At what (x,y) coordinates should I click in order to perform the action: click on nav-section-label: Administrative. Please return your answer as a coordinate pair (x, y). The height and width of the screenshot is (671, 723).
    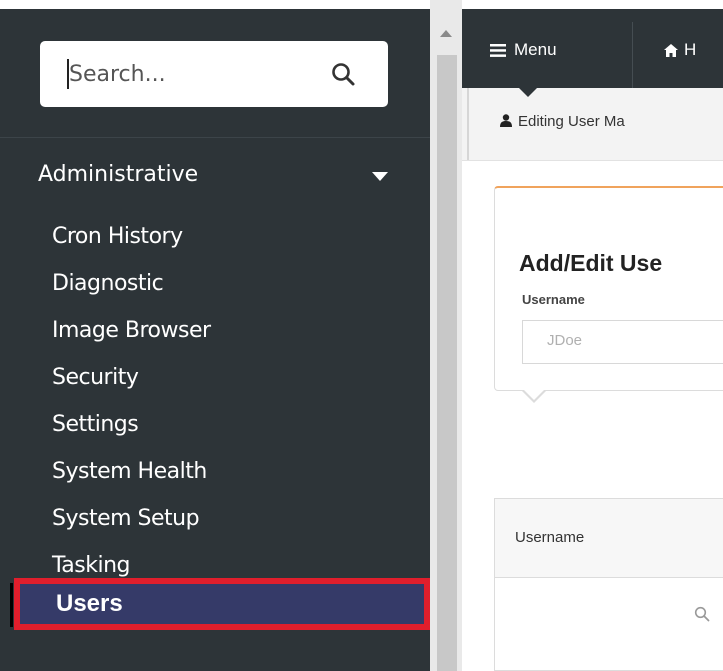
    Looking at the image, I should click on (118, 174).